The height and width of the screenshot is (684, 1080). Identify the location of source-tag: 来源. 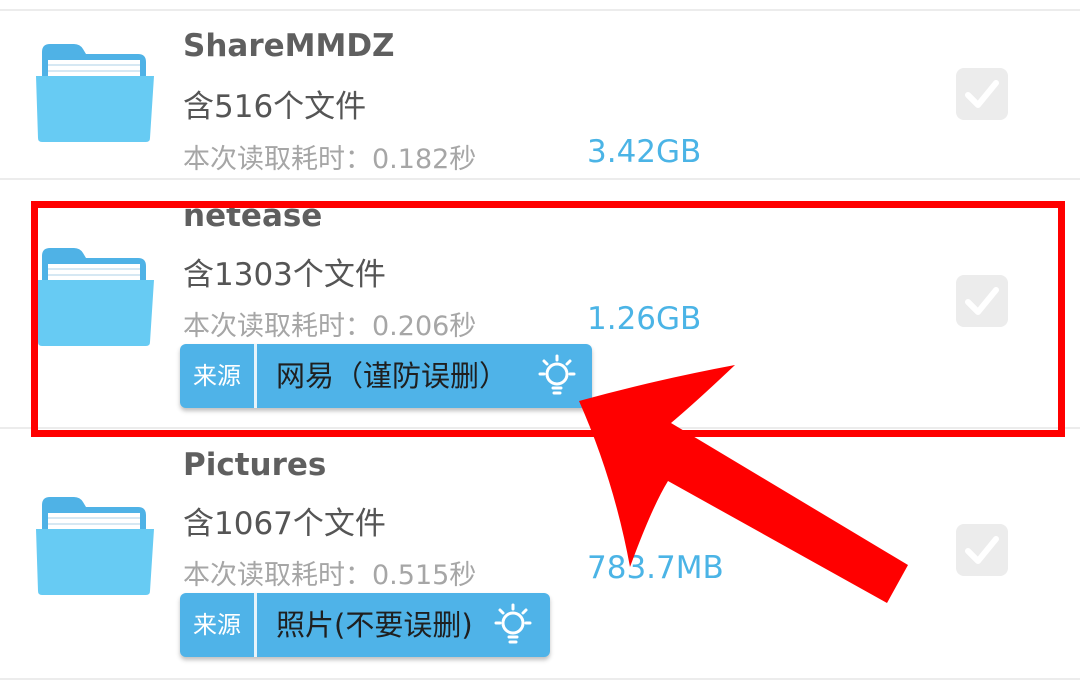
(217, 625).